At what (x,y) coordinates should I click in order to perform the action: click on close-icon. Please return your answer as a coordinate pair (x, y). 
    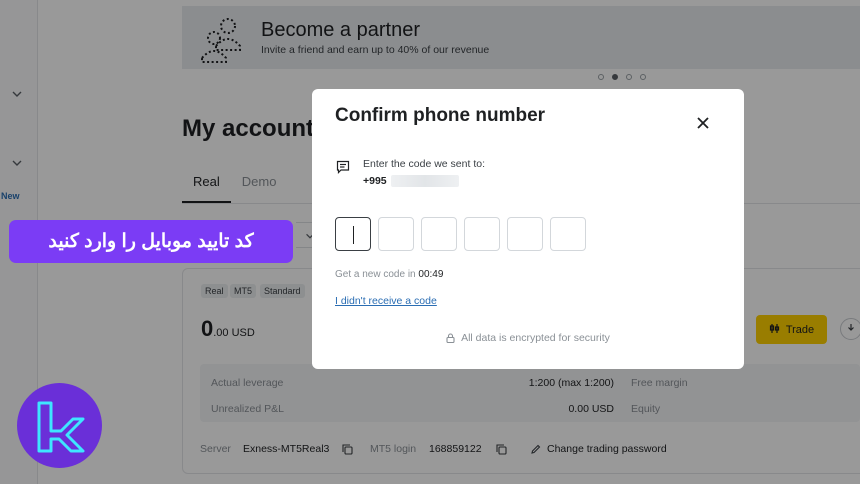
    Looking at the image, I should click on (703, 123).